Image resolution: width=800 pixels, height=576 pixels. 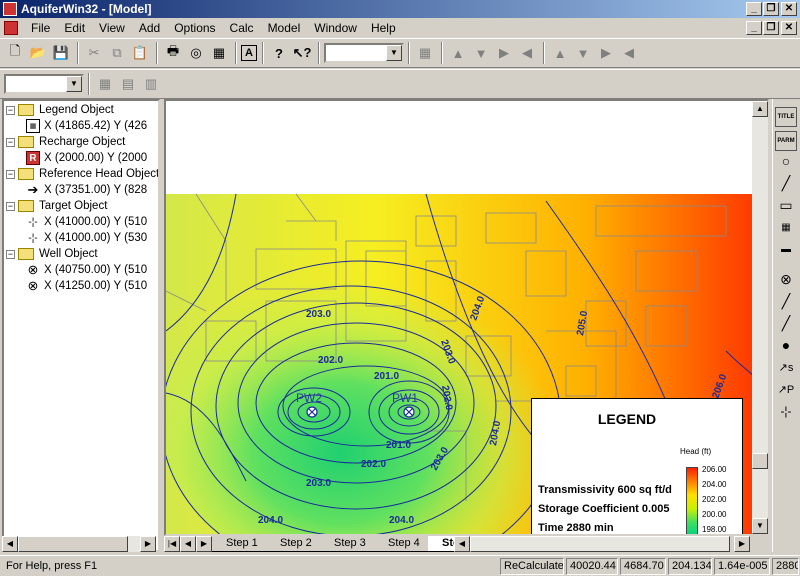 What do you see at coordinates (86, 222) in the screenshot?
I see `tree-leaf: -¦- X (41000.00) Y (510` at bounding box center [86, 222].